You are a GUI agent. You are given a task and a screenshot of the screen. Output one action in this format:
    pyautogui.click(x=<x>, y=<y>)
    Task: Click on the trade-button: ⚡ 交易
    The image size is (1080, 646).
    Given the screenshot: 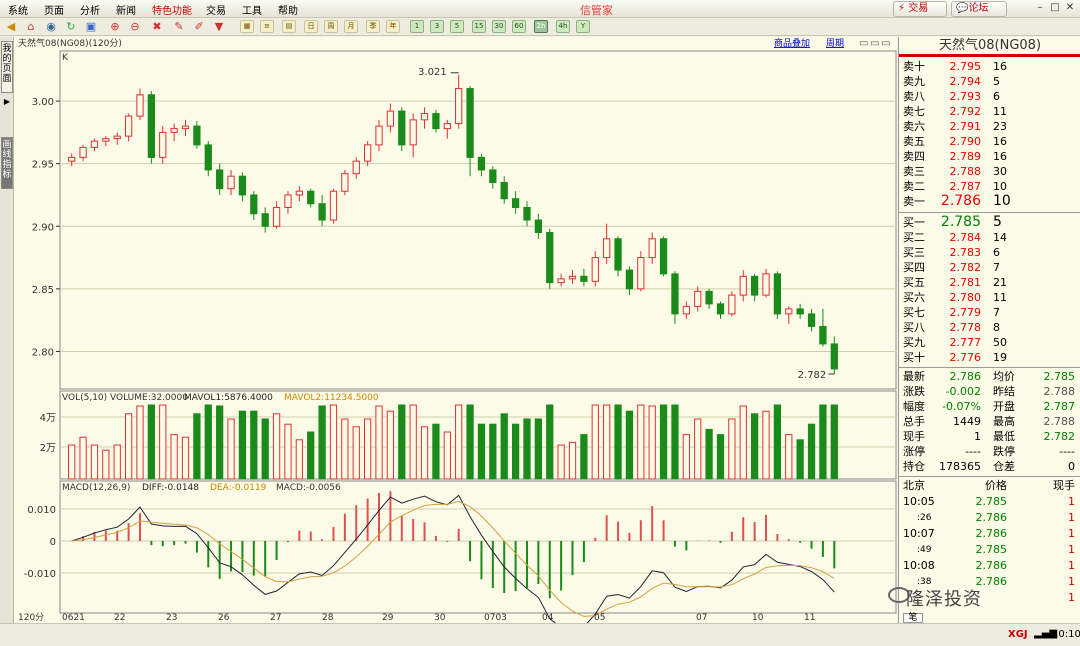 What is the action you would take?
    pyautogui.click(x=920, y=9)
    